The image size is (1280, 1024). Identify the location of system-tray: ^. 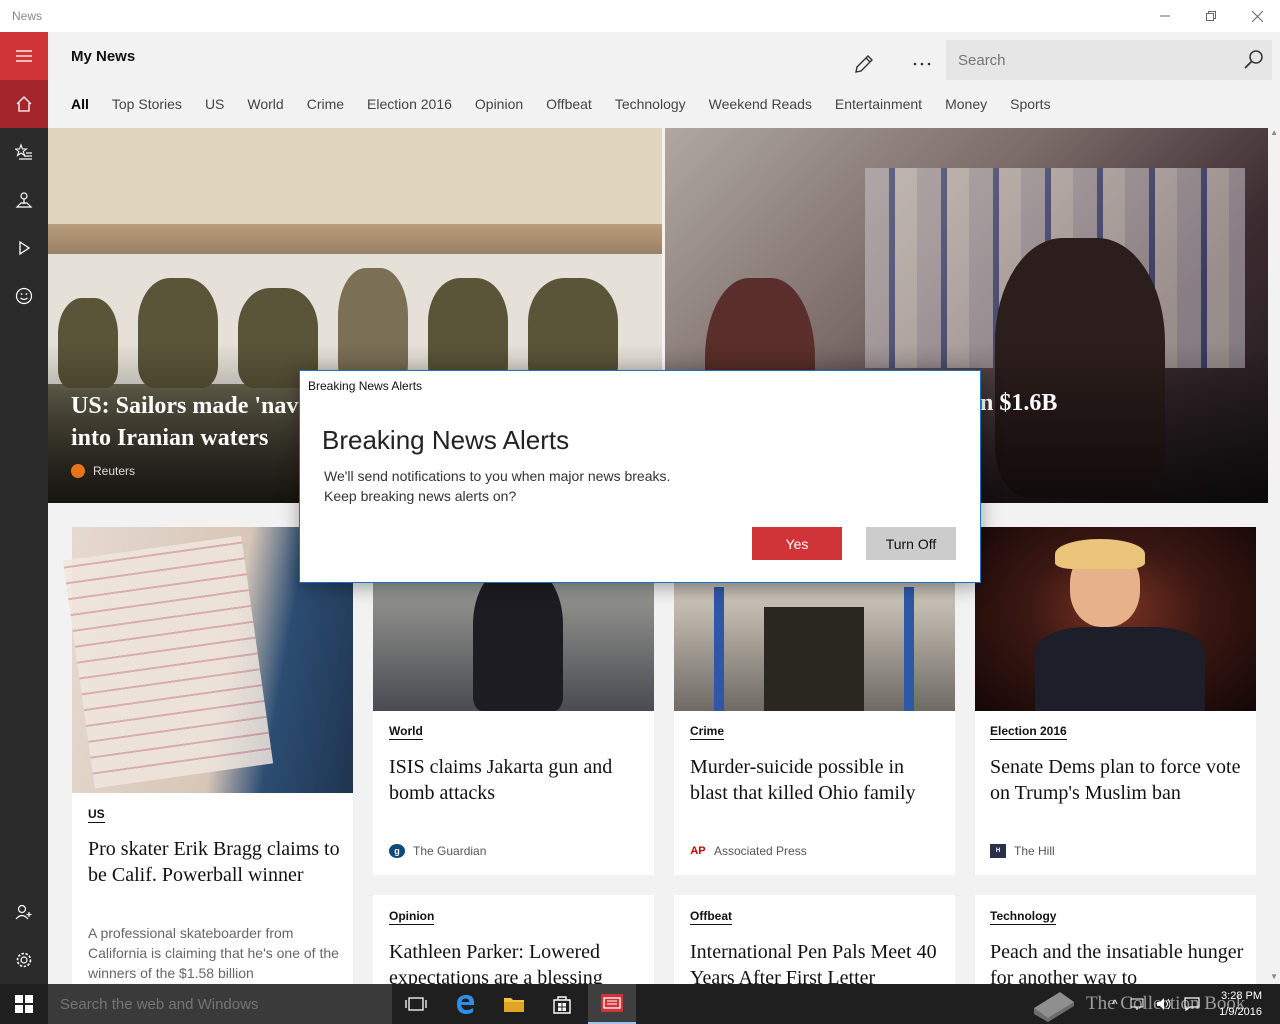
(1156, 1004).